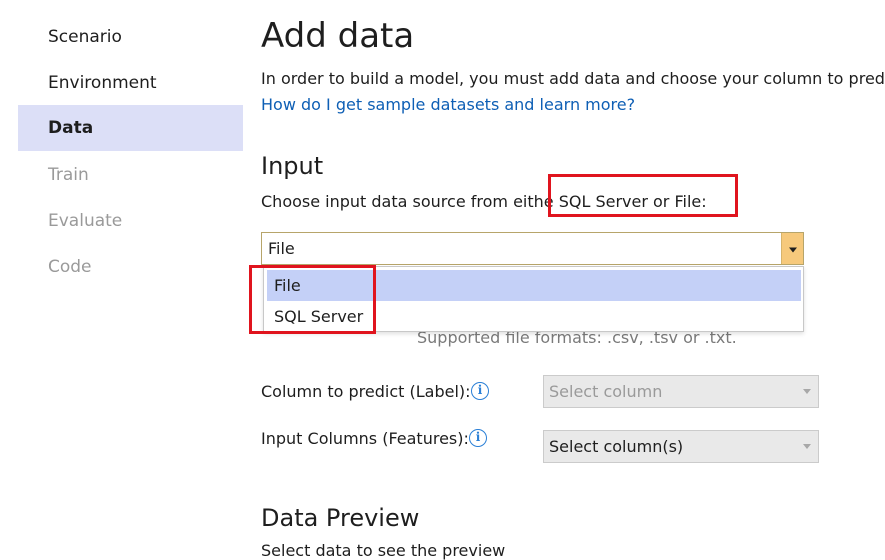 The image size is (885, 560). I want to click on dropdown-arrow-button, so click(792, 248).